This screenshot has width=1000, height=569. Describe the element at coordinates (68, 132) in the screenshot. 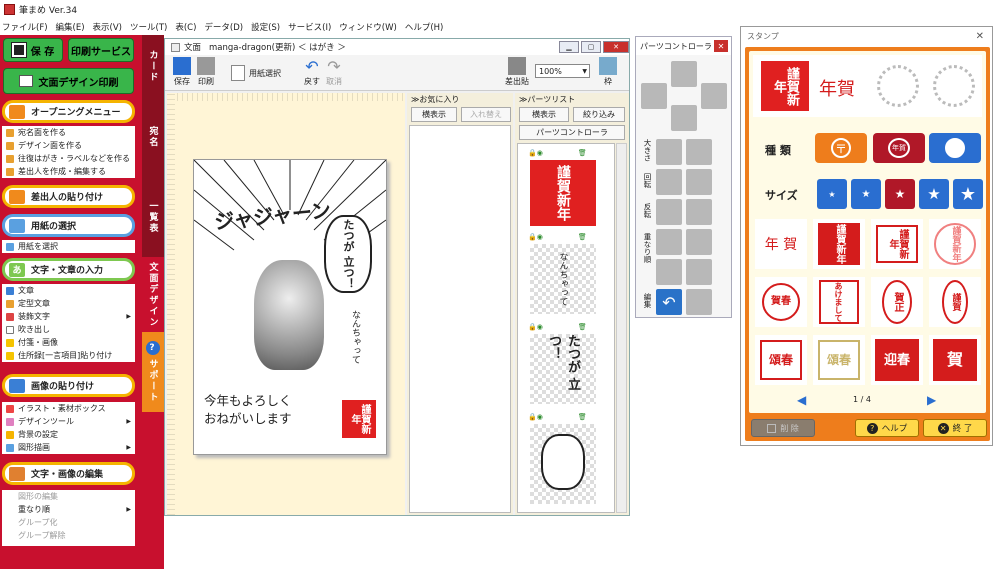

I see `menu-item-create-address: 宛名面を作る` at that location.